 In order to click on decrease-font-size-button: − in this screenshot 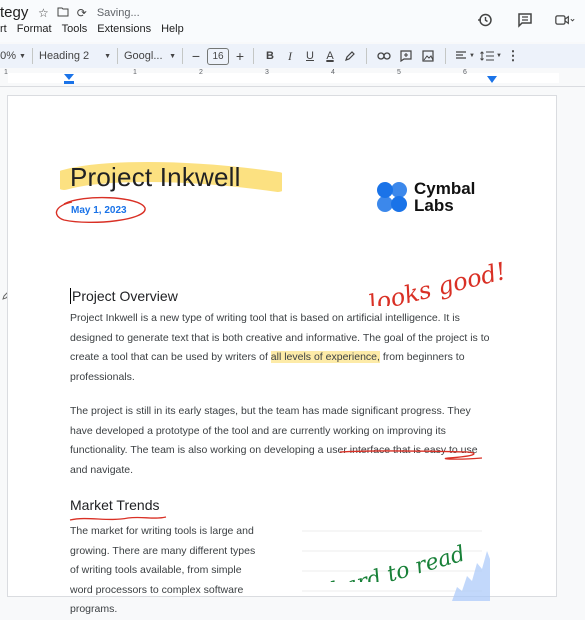, I will do `click(196, 56)`.